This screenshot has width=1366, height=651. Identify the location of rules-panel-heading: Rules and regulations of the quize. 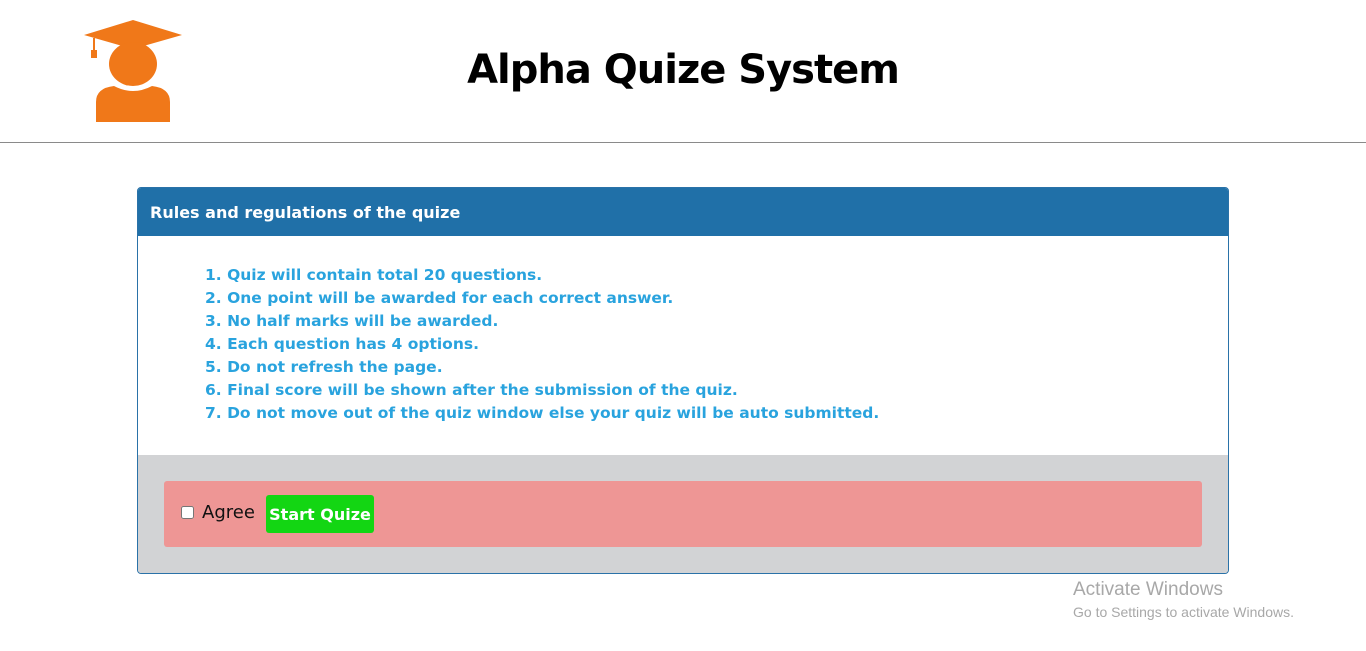
(683, 212).